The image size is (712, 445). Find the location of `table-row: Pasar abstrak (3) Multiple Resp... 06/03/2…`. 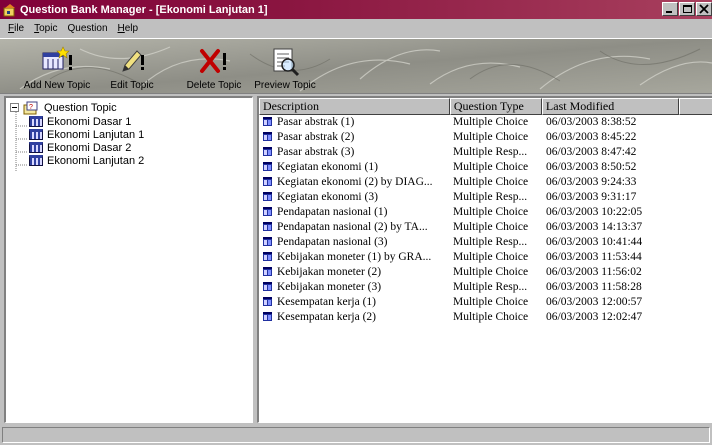

table-row: Pasar abstrak (3) Multiple Resp... 06/03/2… is located at coordinates (485, 152).